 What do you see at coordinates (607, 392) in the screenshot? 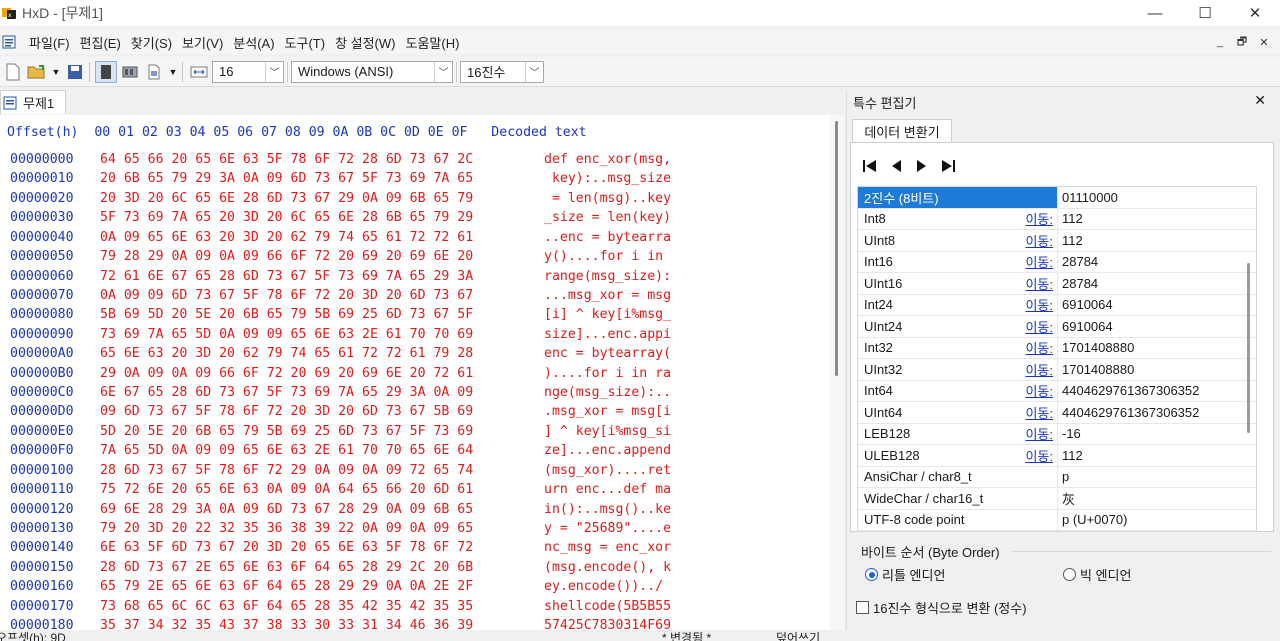
I see `row-decoded-text: nge(msg_size):..` at bounding box center [607, 392].